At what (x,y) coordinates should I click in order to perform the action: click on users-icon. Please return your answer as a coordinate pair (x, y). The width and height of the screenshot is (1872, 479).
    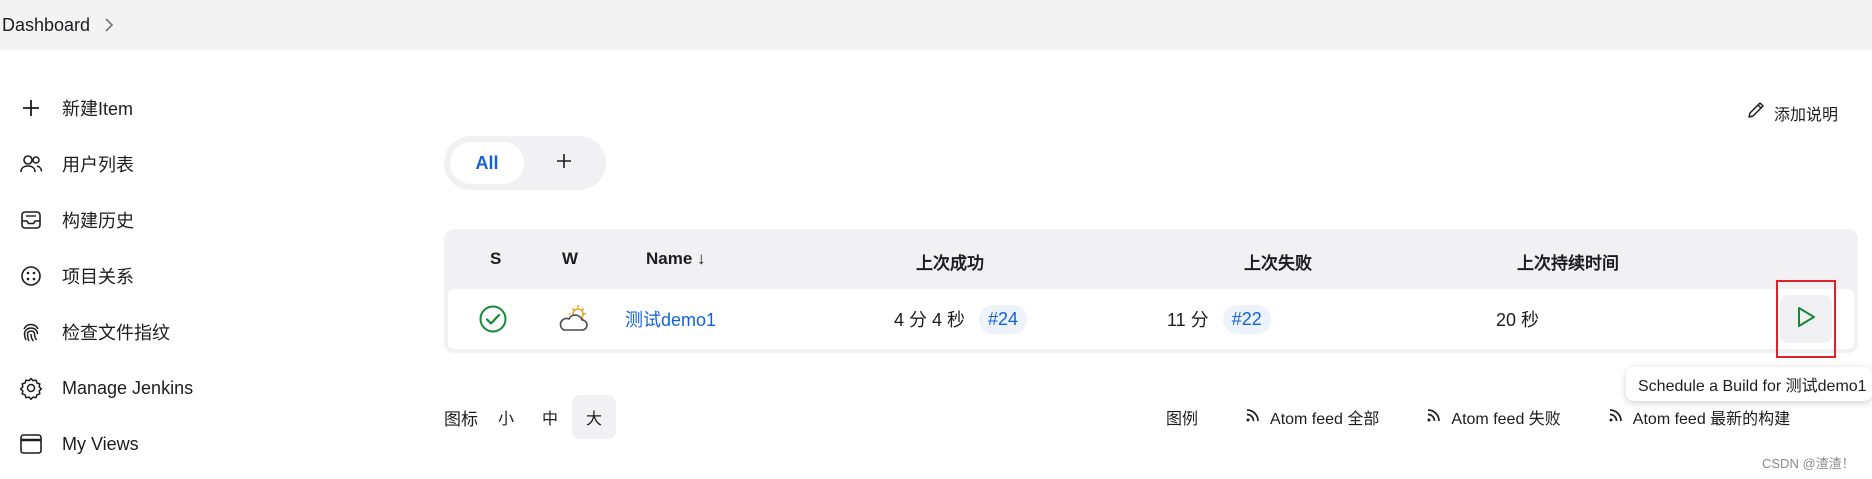
    Looking at the image, I should click on (31, 164).